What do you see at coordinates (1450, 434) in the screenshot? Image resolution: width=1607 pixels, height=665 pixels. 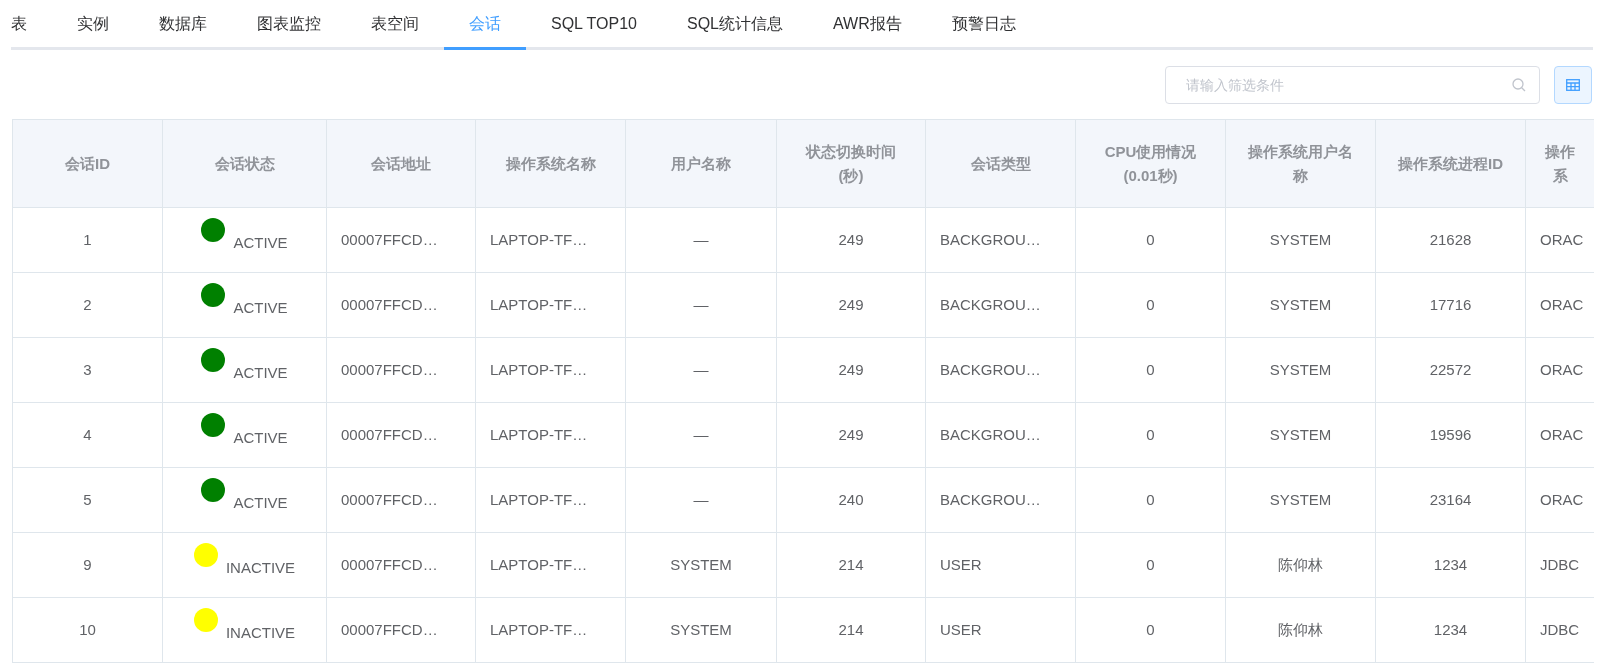 I see `table-cell: 19596` at bounding box center [1450, 434].